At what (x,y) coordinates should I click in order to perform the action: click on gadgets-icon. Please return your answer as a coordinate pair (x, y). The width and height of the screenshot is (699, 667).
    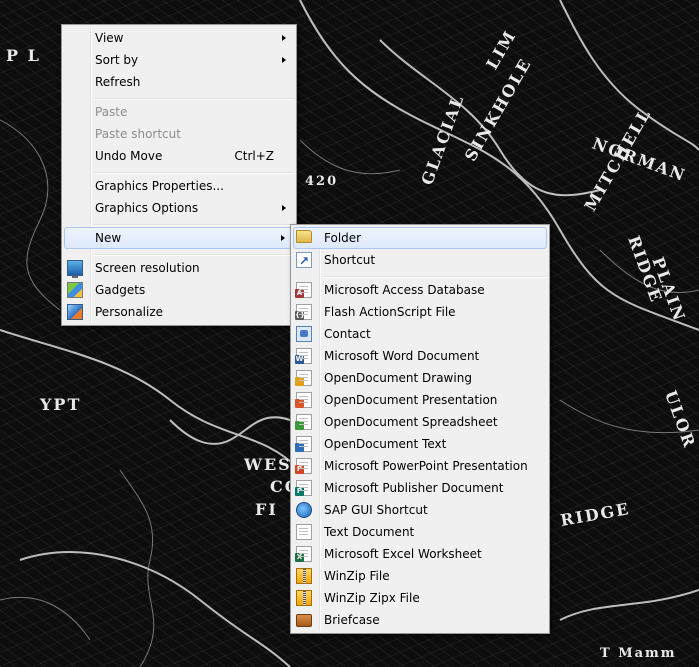
    Looking at the image, I should click on (75, 290).